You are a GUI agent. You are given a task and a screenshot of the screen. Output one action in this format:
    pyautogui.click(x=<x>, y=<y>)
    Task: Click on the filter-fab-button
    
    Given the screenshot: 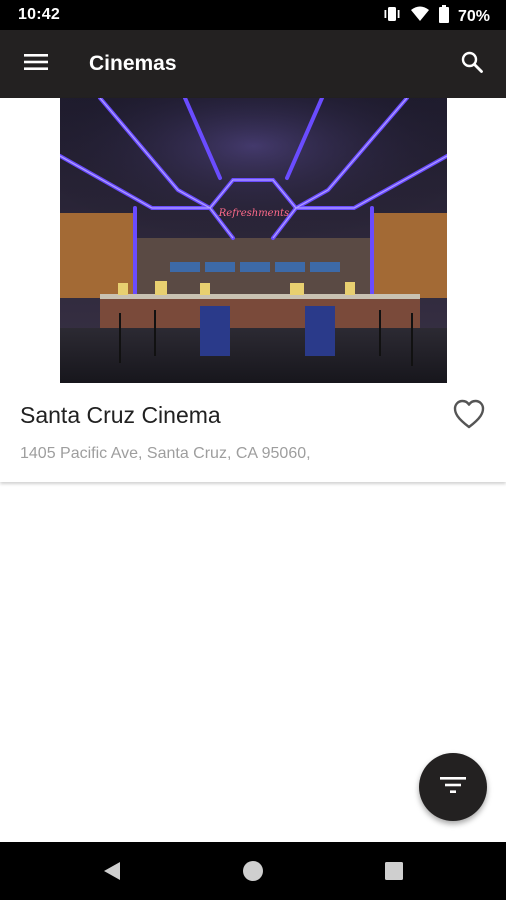 What is the action you would take?
    pyautogui.click(x=453, y=787)
    